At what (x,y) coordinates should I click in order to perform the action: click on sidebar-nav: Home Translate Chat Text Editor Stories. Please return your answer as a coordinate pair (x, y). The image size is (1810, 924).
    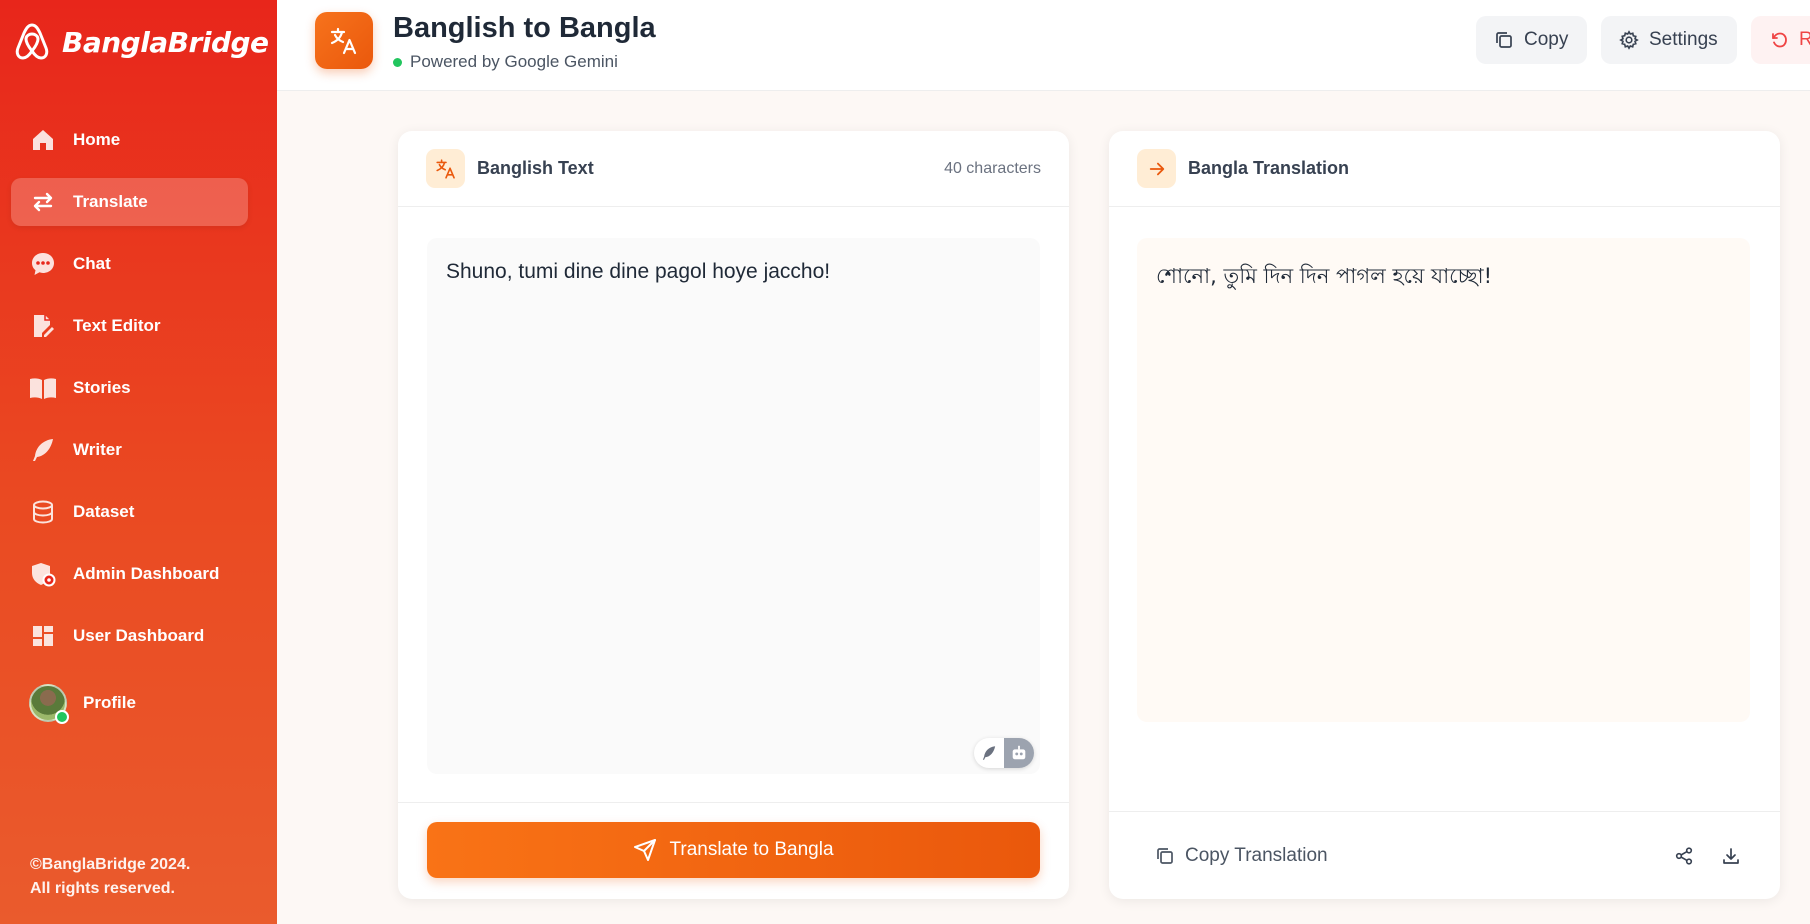
    Looking at the image, I should click on (129, 431).